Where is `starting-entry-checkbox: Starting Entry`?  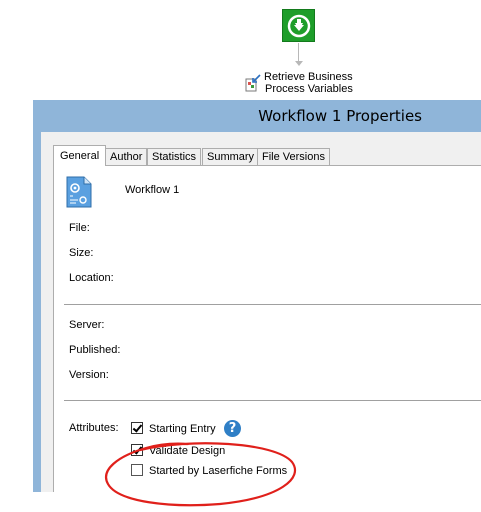 starting-entry-checkbox: Starting Entry is located at coordinates (173, 429).